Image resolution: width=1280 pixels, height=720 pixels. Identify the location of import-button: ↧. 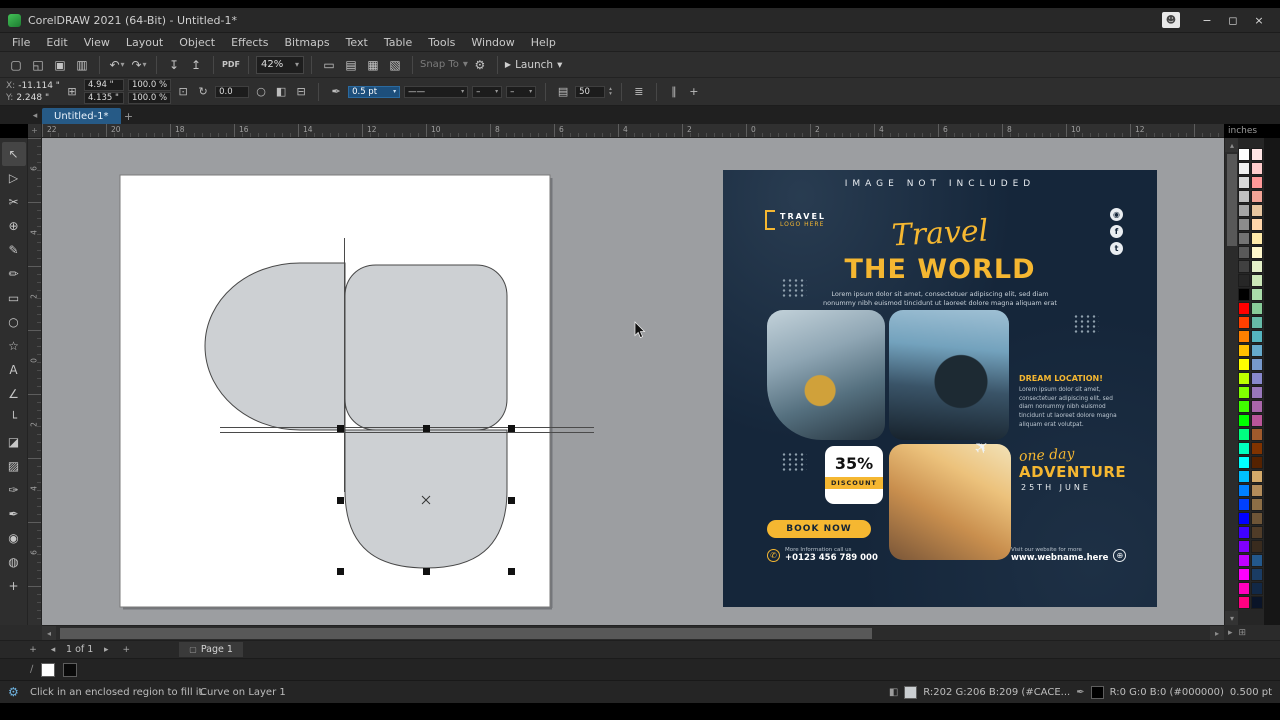
(174, 65).